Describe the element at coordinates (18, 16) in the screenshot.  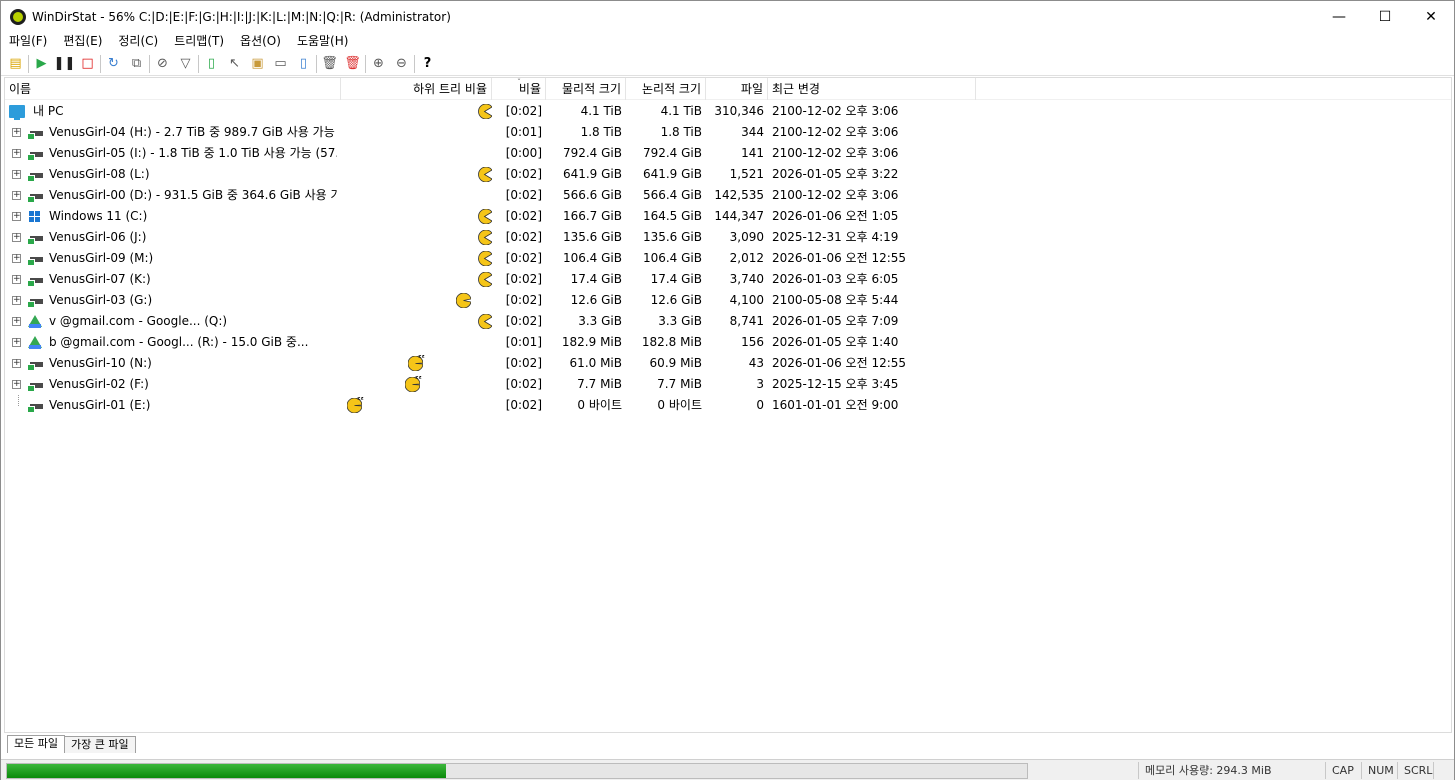
I see `windirstat-app-icon` at that location.